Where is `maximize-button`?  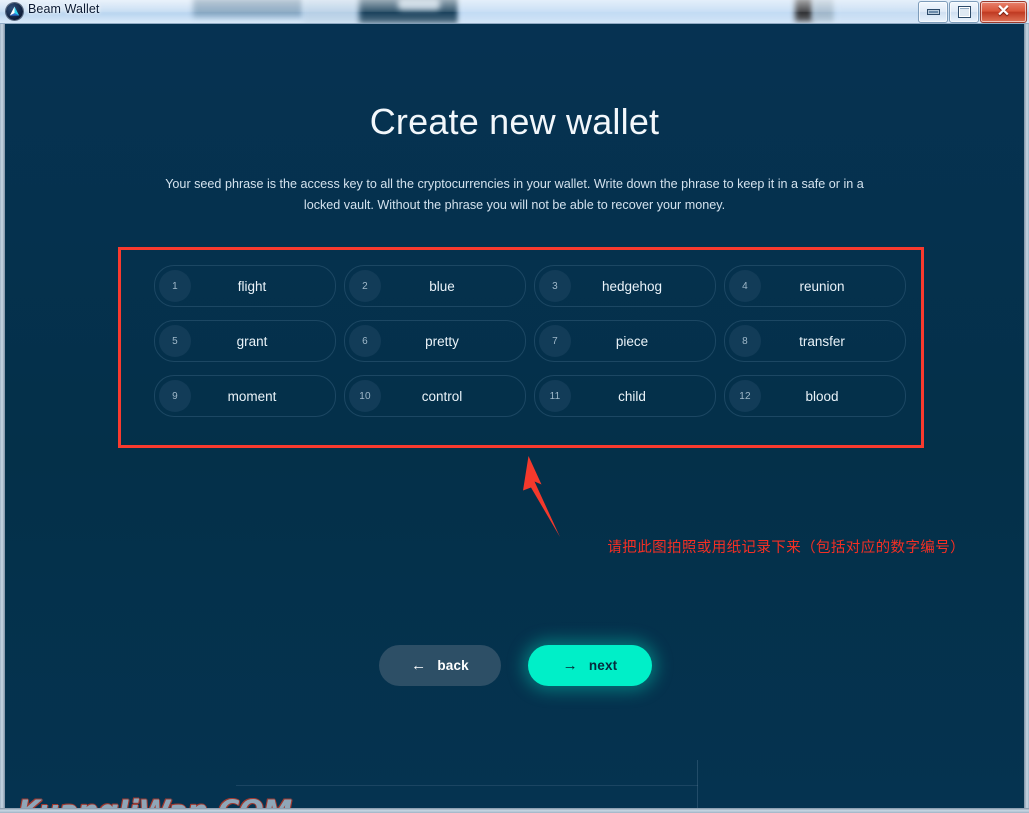
maximize-button is located at coordinates (964, 12).